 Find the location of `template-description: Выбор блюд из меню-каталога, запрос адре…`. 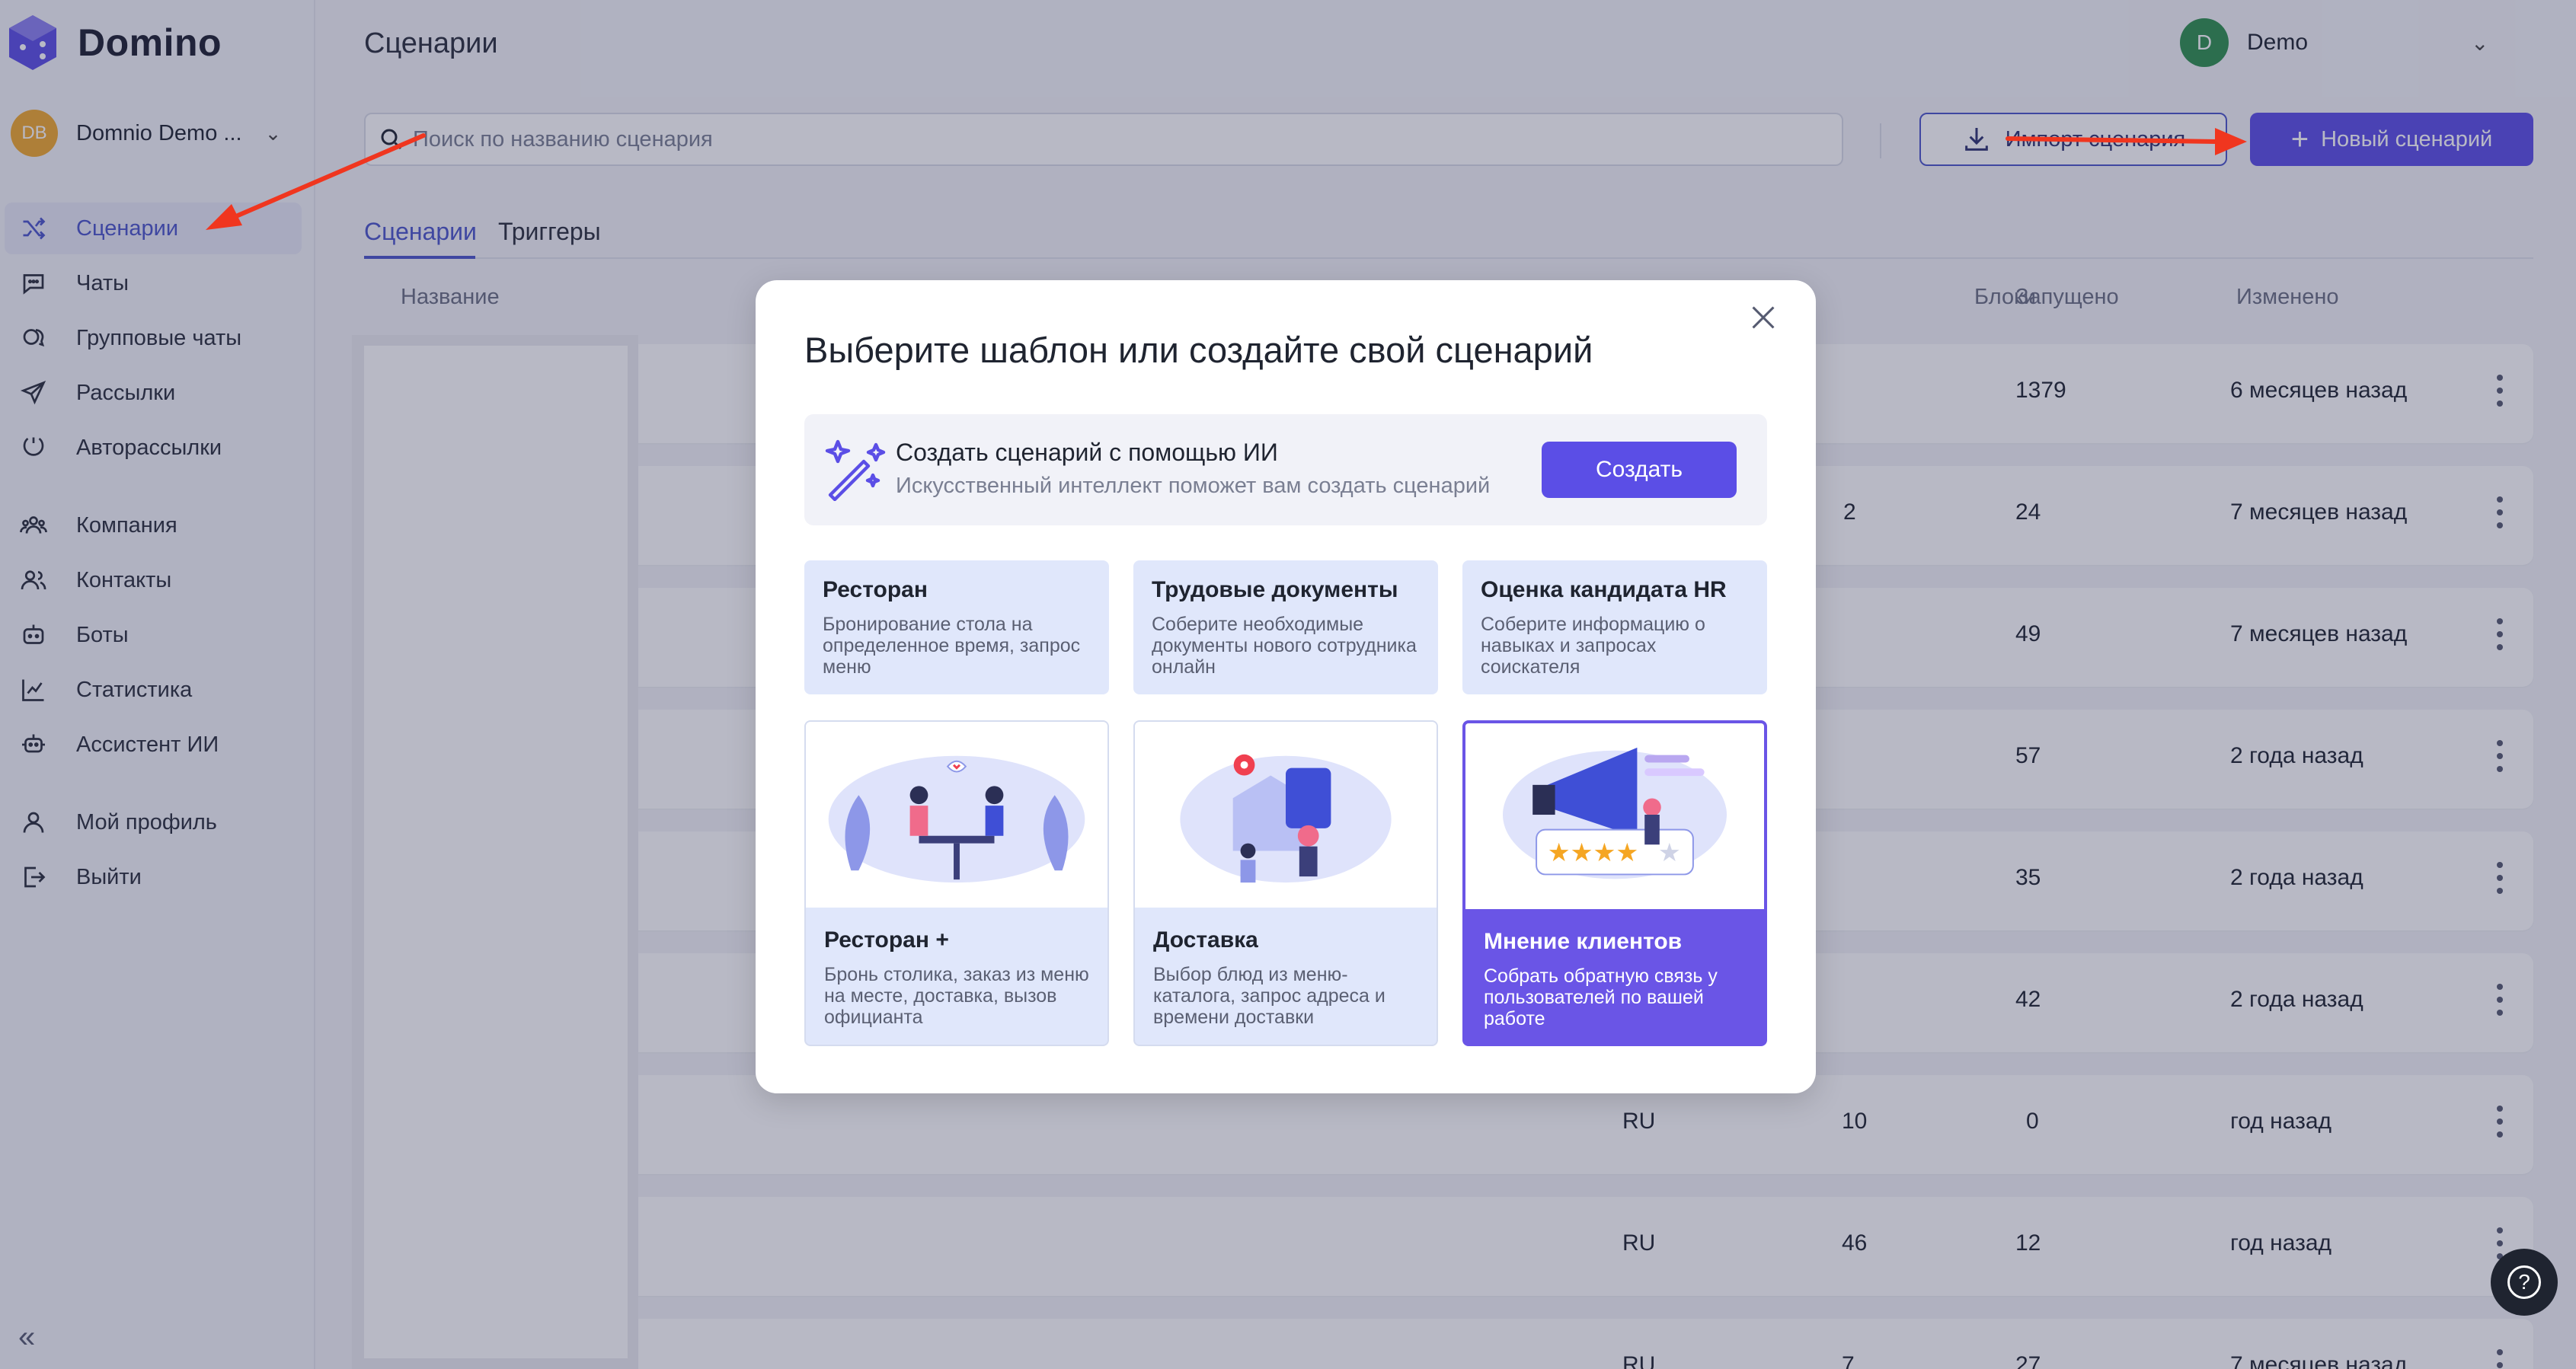

template-description: Выбор блюд из меню-каталога, запрос адре… is located at coordinates (1269, 996).